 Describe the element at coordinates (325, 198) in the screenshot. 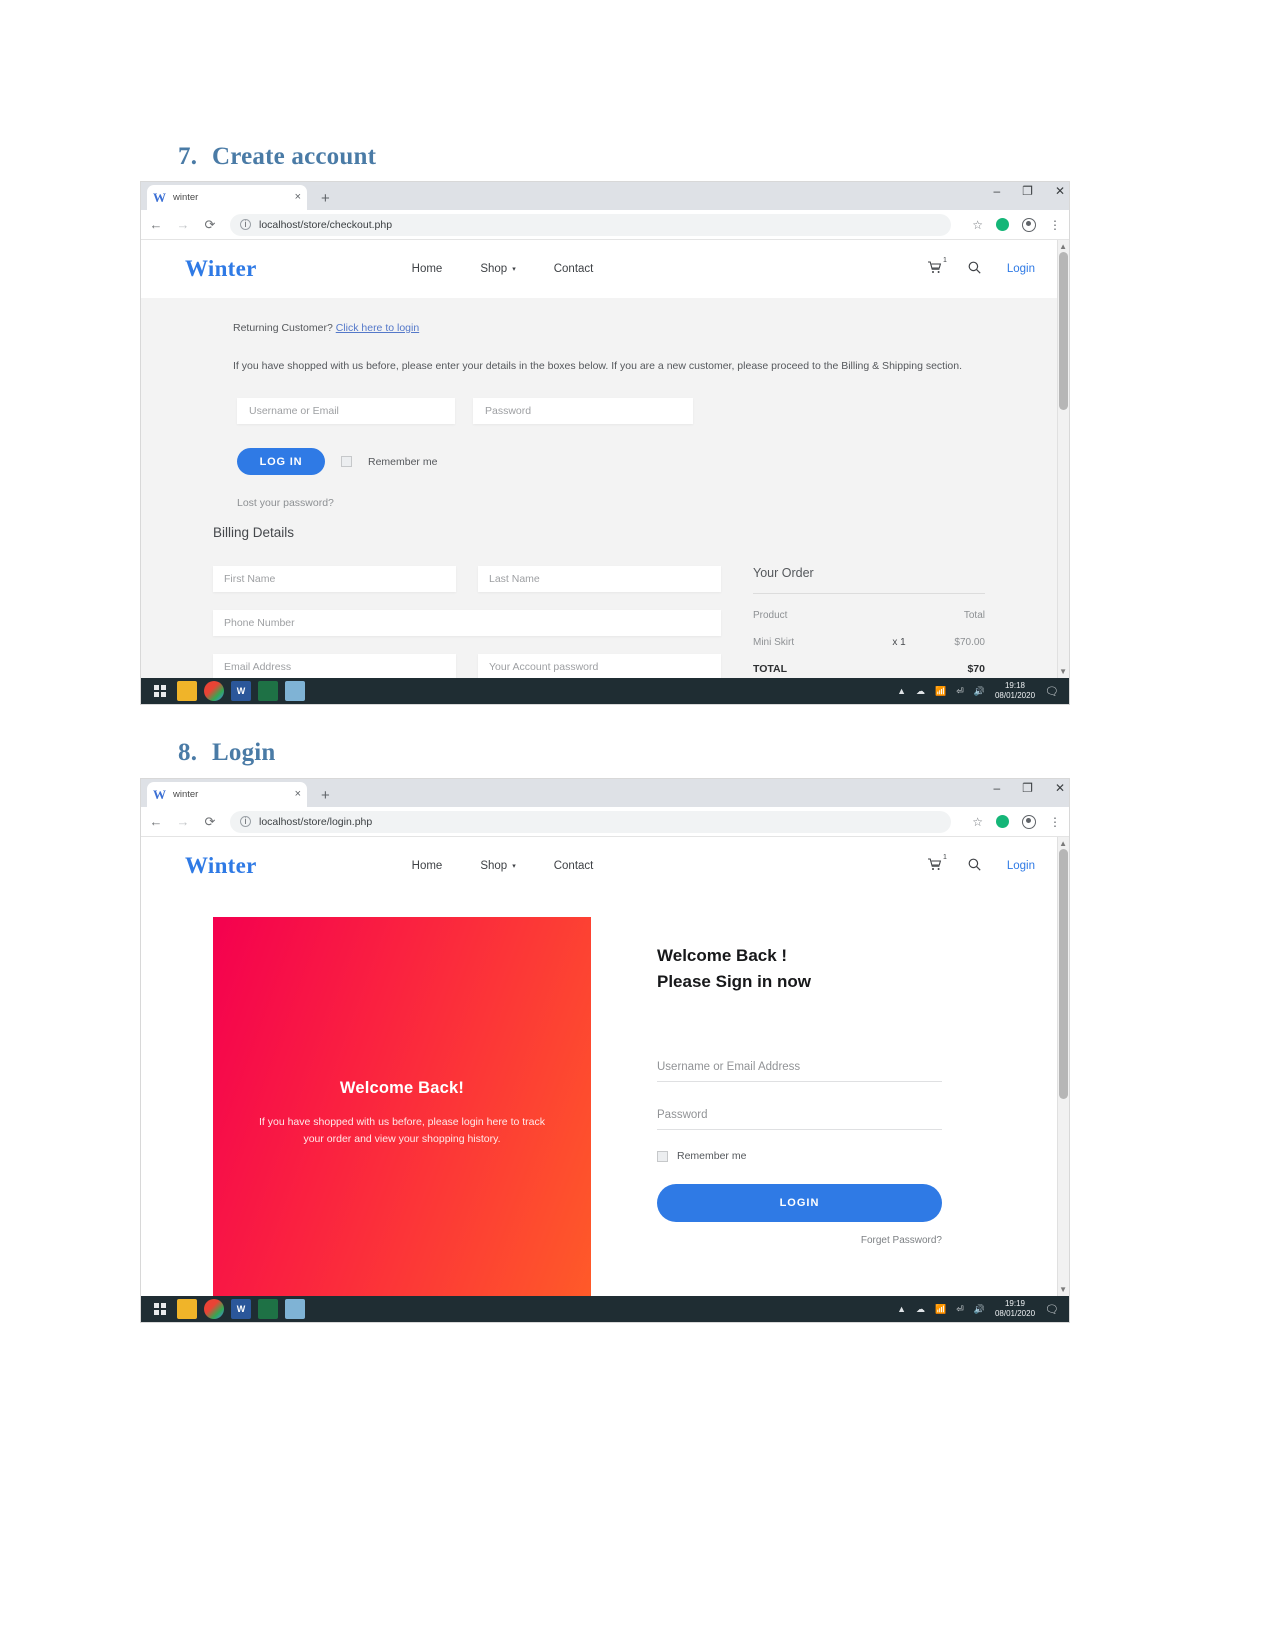

I see `new-tab-icon: +` at that location.